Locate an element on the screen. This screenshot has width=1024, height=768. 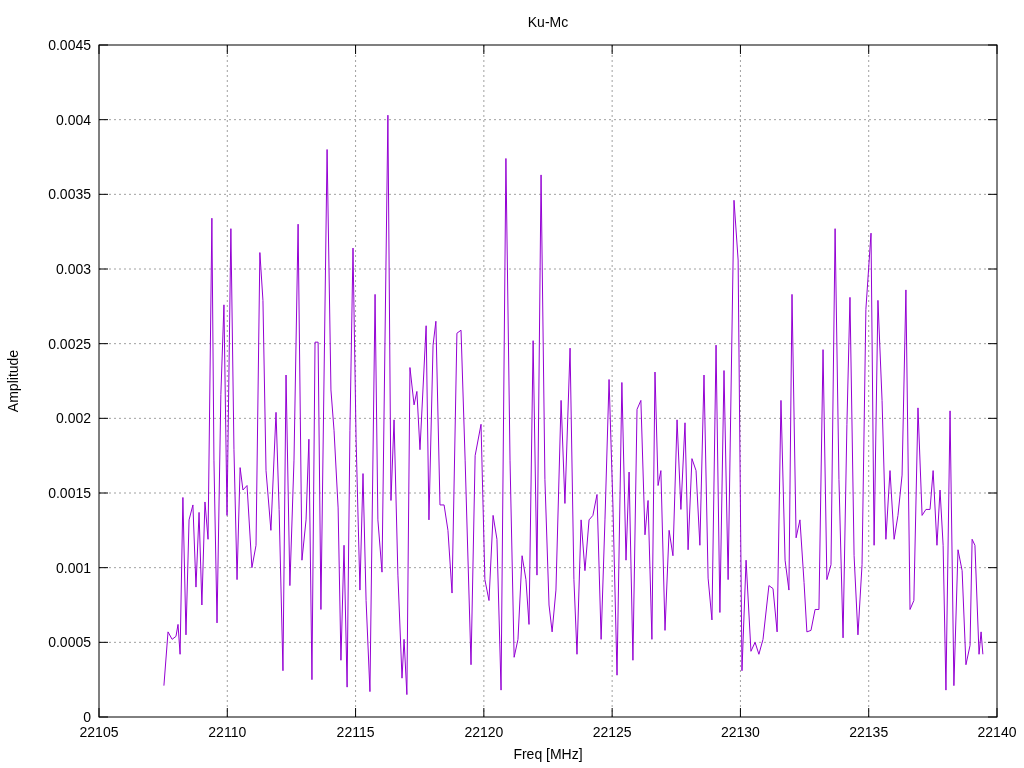
y-tick-label: 0.003 is located at coordinates (73, 269).